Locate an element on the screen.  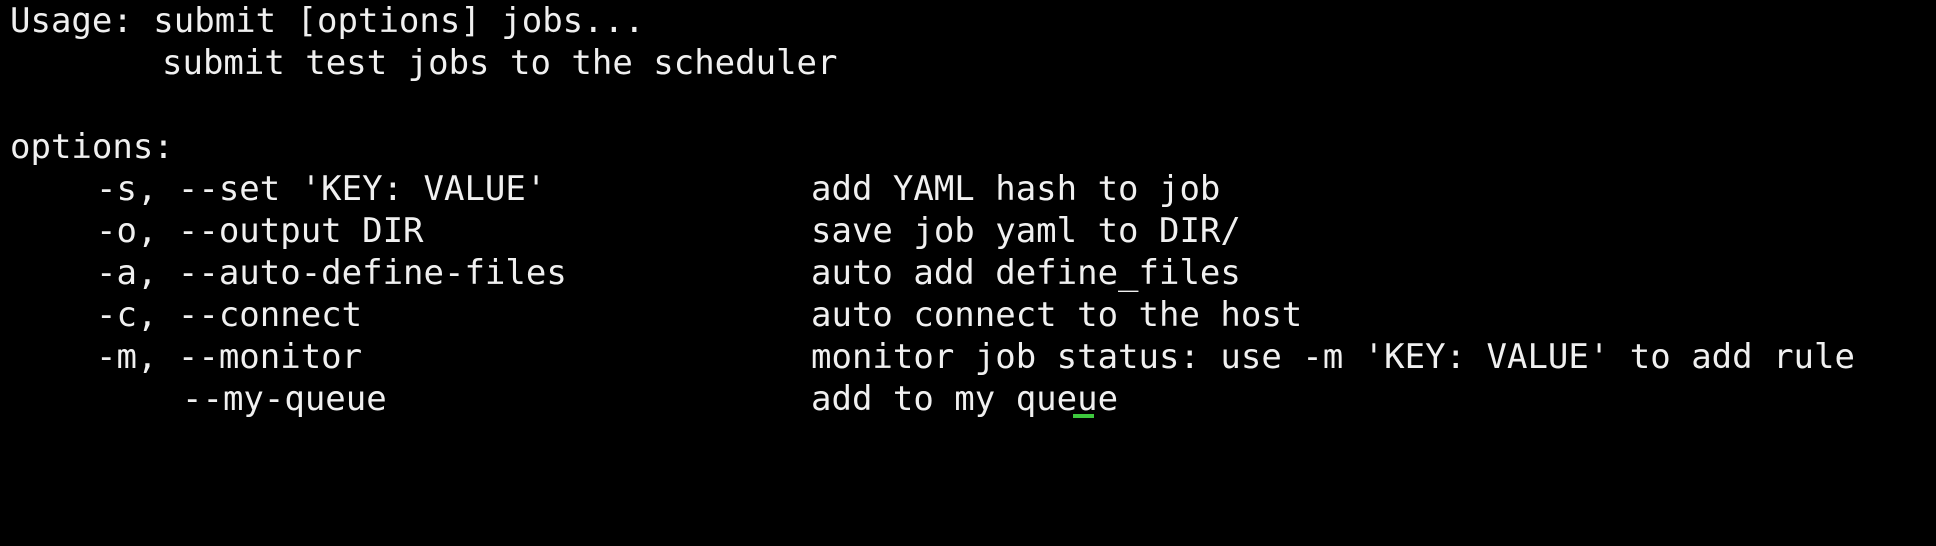
options-header: options: is located at coordinates (92, 147).